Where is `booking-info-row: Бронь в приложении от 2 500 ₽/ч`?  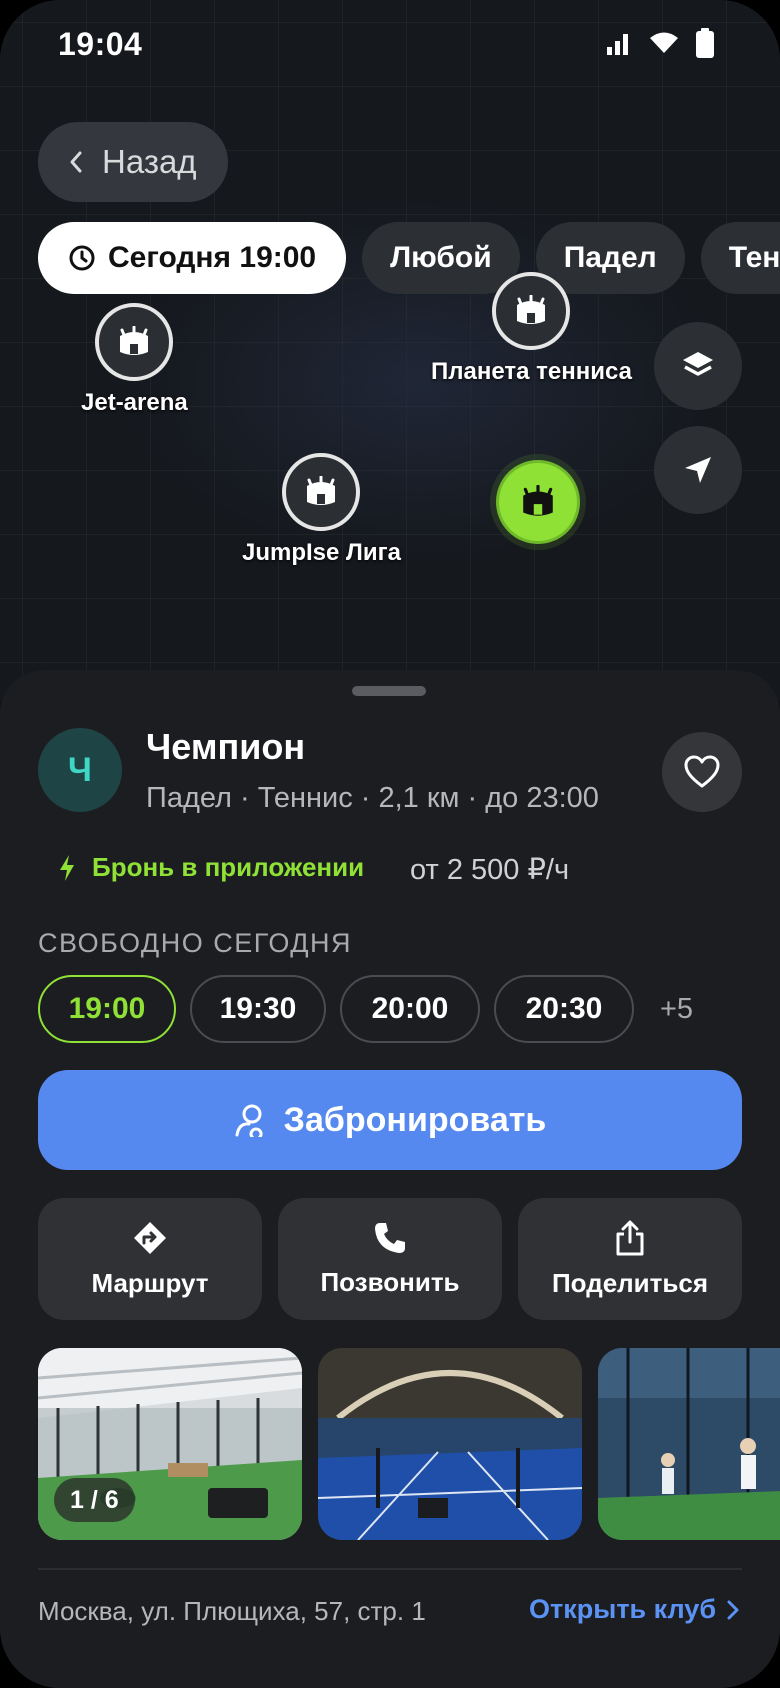
booking-info-row: Бронь в приложении от 2 500 ₽/ч is located at coordinates (313, 869).